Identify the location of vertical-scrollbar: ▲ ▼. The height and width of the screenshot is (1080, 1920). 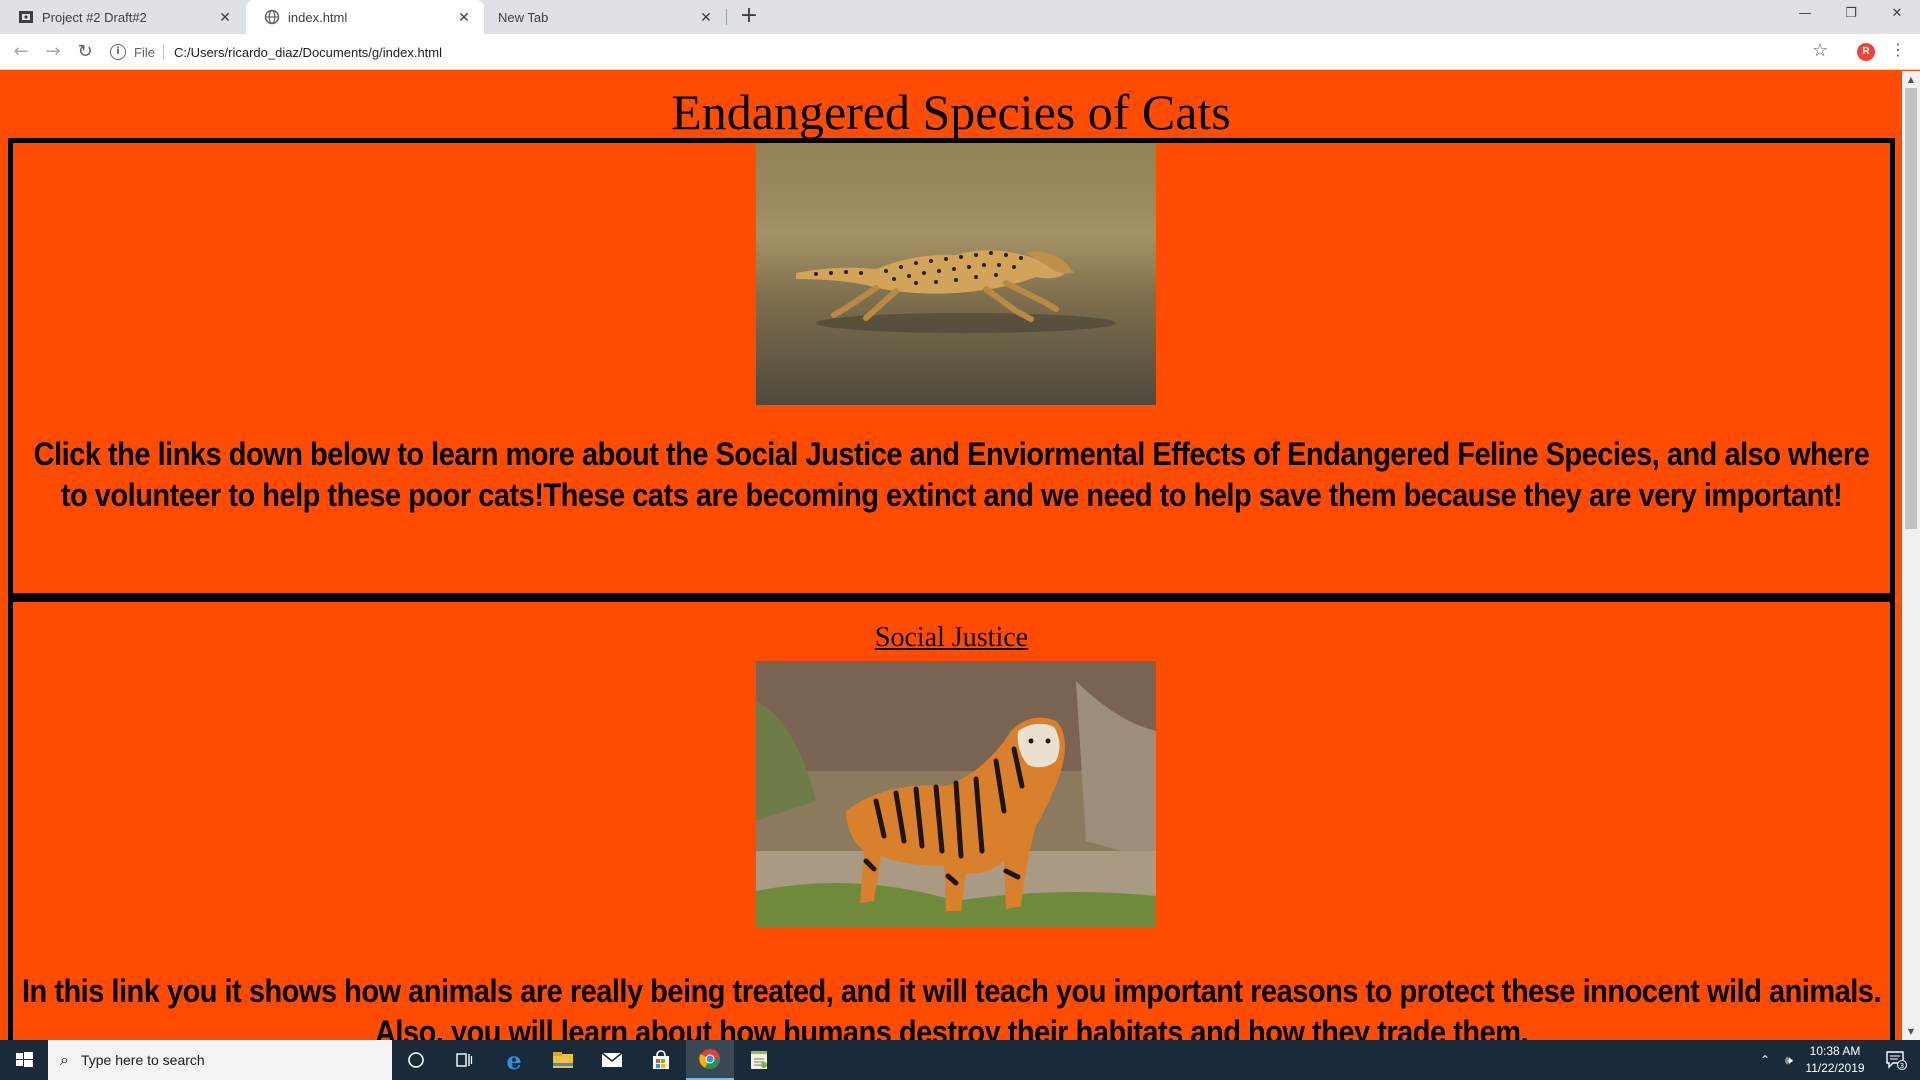
(1911, 555).